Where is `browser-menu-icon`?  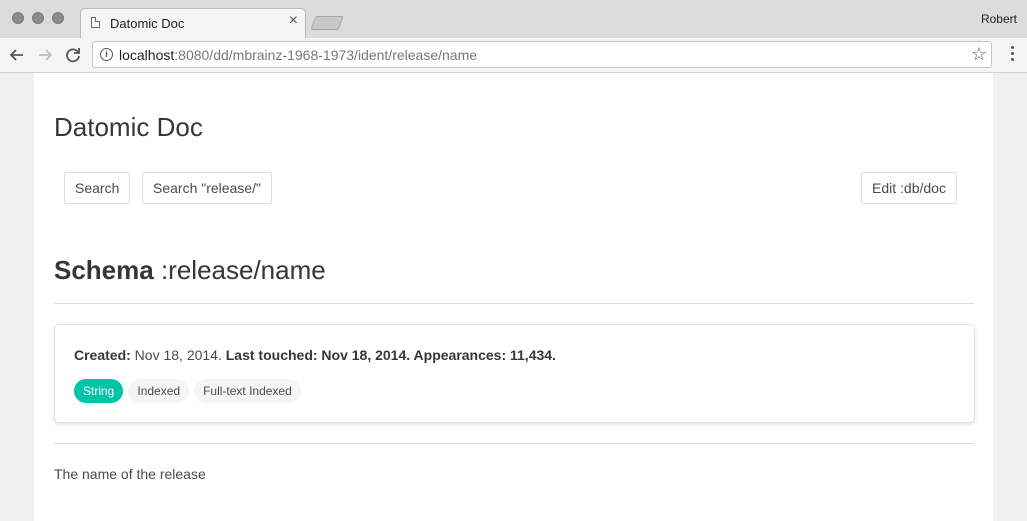 browser-menu-icon is located at coordinates (1013, 55).